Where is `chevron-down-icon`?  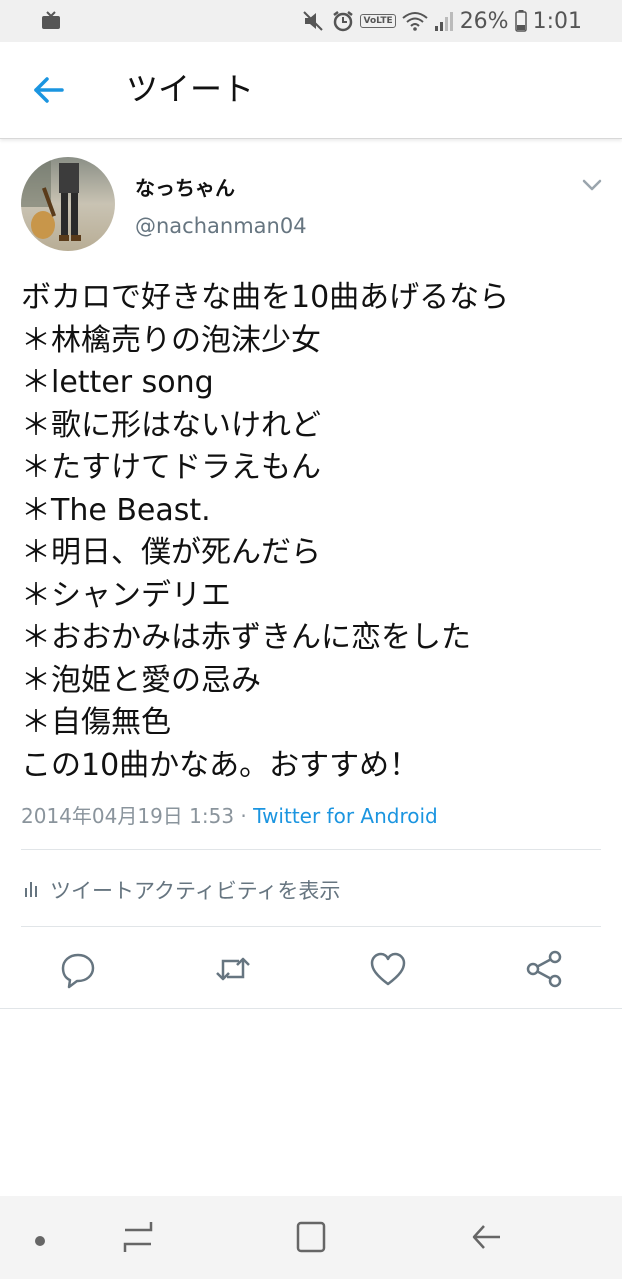 chevron-down-icon is located at coordinates (592, 185).